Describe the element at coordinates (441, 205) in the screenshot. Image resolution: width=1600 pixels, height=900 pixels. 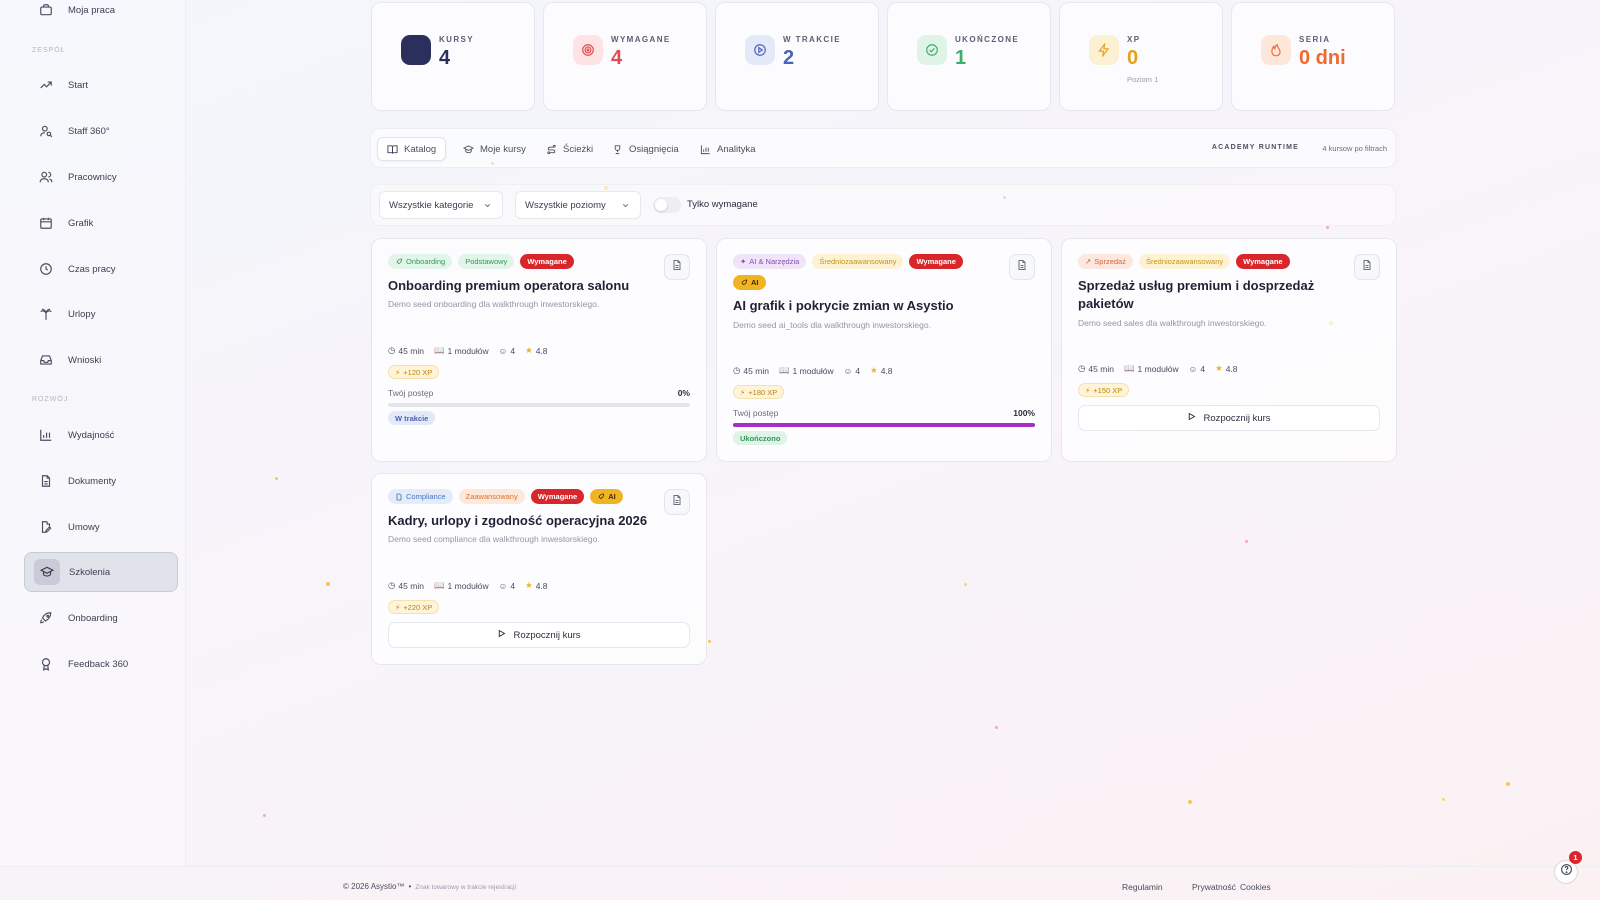
I see `category-select: Wszystkie kategorie` at that location.